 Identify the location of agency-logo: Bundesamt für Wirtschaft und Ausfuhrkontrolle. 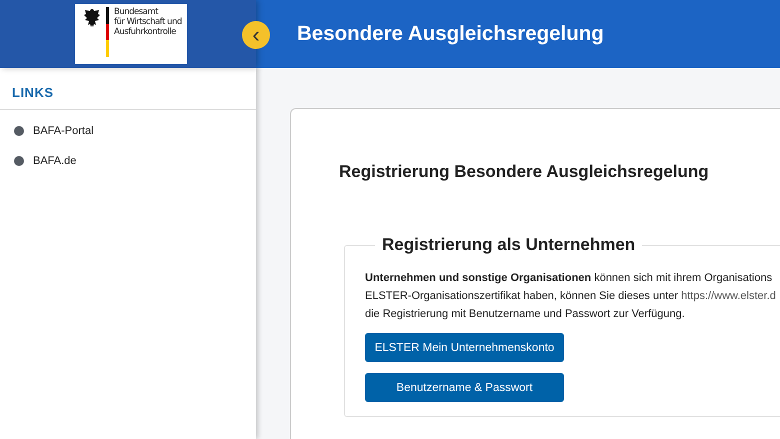
(131, 34).